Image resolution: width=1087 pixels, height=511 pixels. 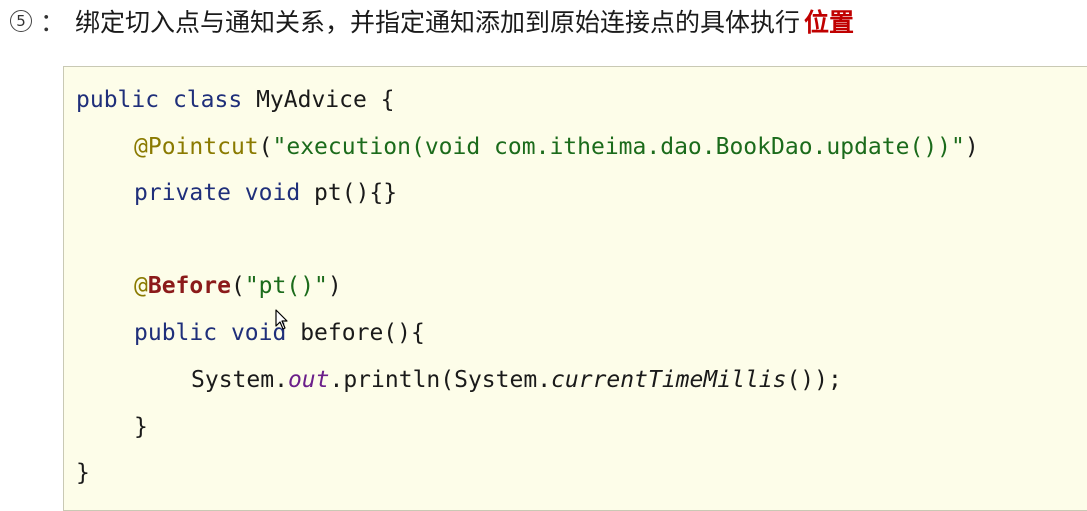 What do you see at coordinates (53, 22) in the screenshot?
I see `heading-colon: ：` at bounding box center [53, 22].